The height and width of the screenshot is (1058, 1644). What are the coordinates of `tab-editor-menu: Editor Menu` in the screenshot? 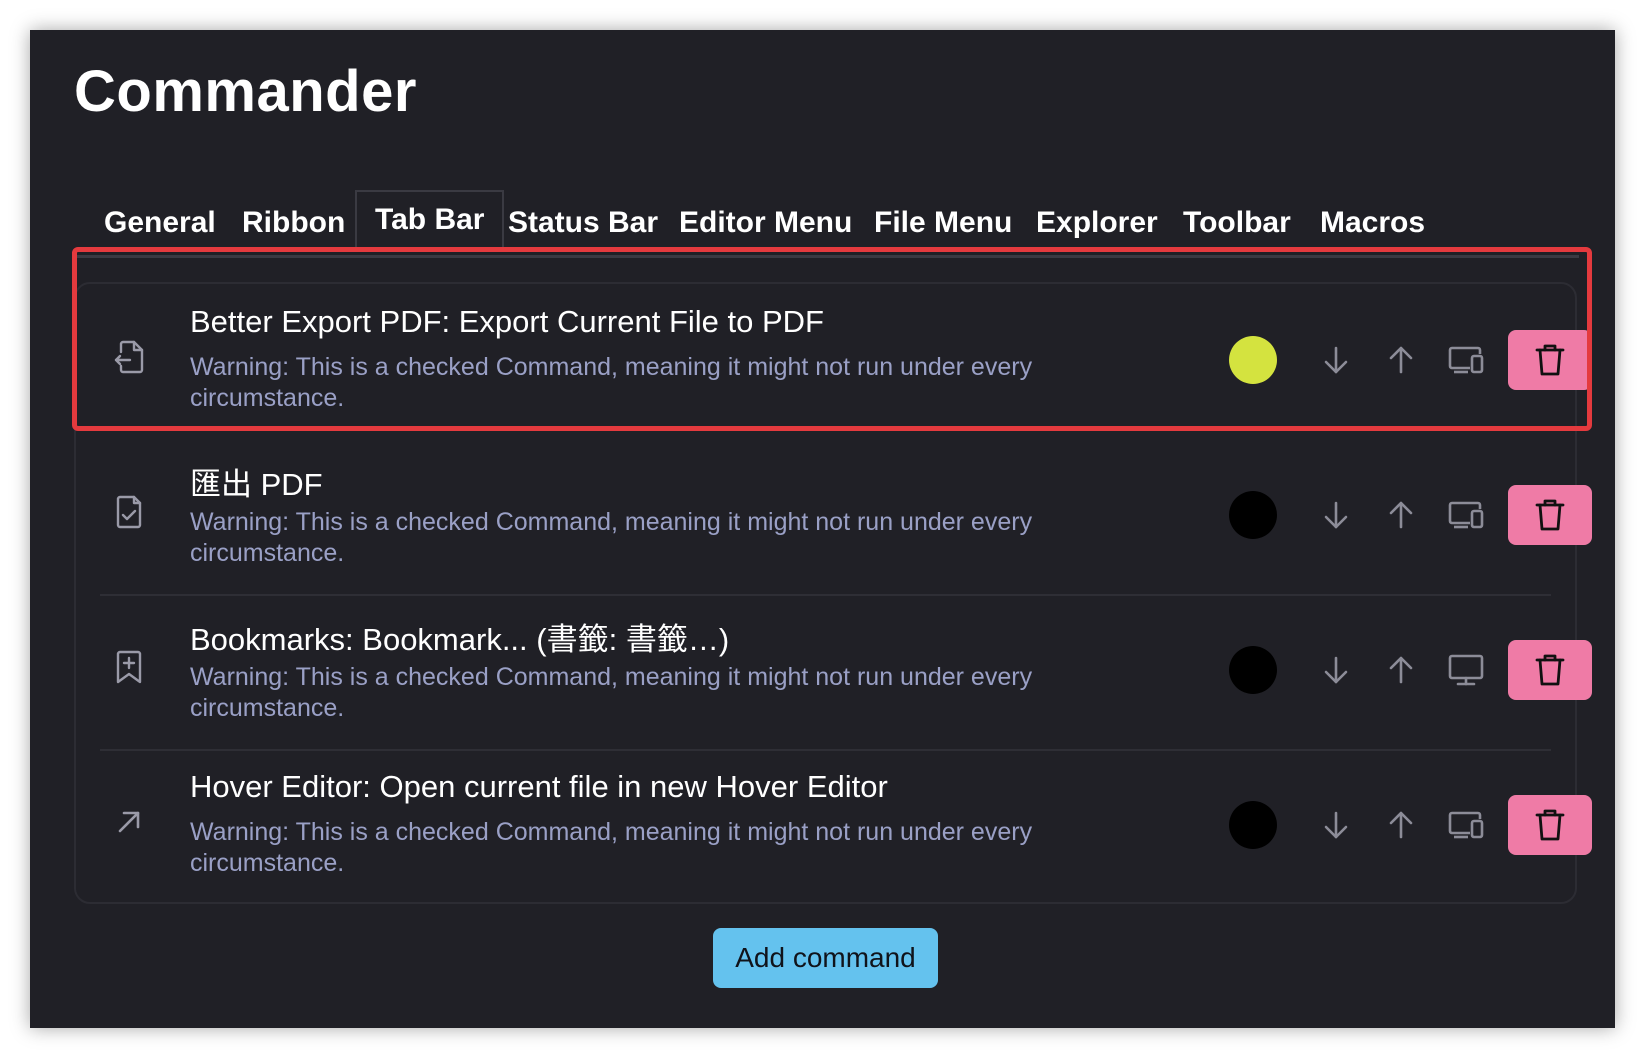 It's located at (765, 226).